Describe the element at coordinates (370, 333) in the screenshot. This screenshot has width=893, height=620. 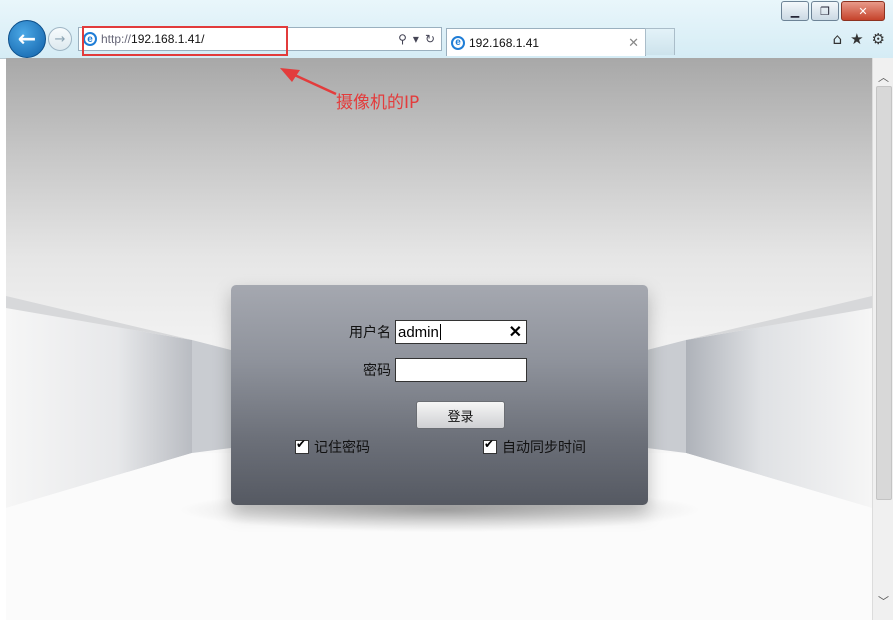
I see `username-label: 用户名` at that location.